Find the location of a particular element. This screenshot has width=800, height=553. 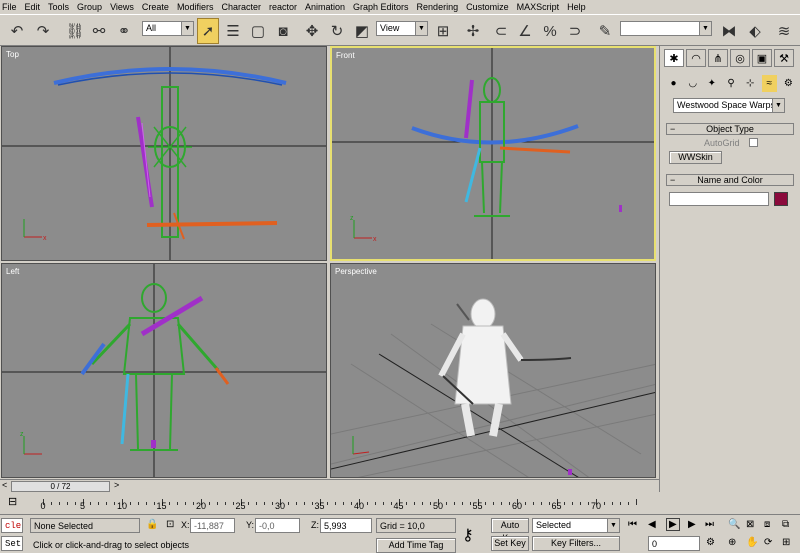

add-time-tag-button: Add Time Tag is located at coordinates (416, 545).